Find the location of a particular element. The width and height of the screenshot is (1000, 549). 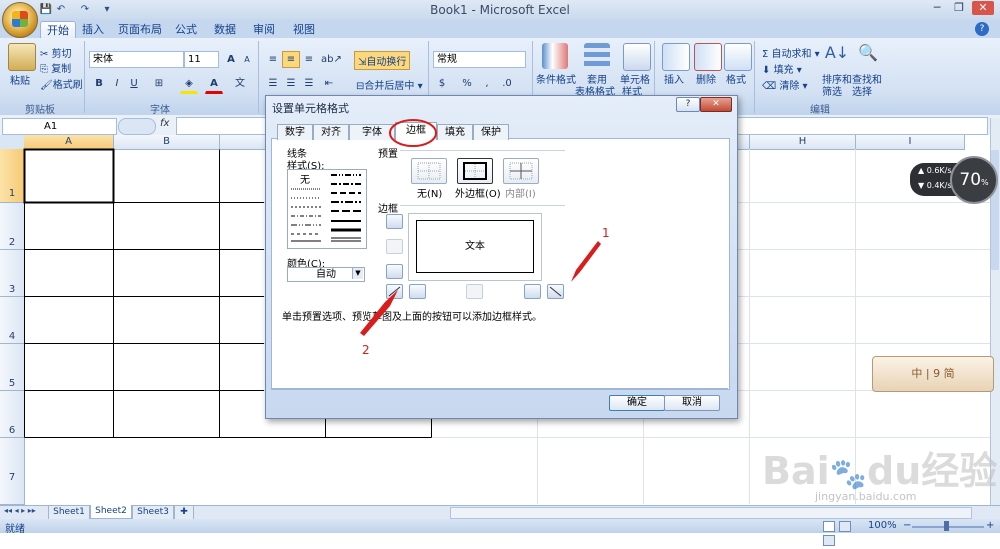

annotation-number-2: 2 is located at coordinates (366, 350).